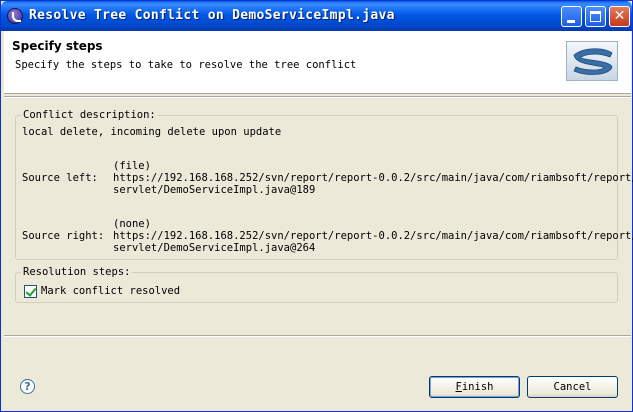 The width and height of the screenshot is (633, 412). What do you see at coordinates (317, 336) in the screenshot?
I see `footer-separator` at bounding box center [317, 336].